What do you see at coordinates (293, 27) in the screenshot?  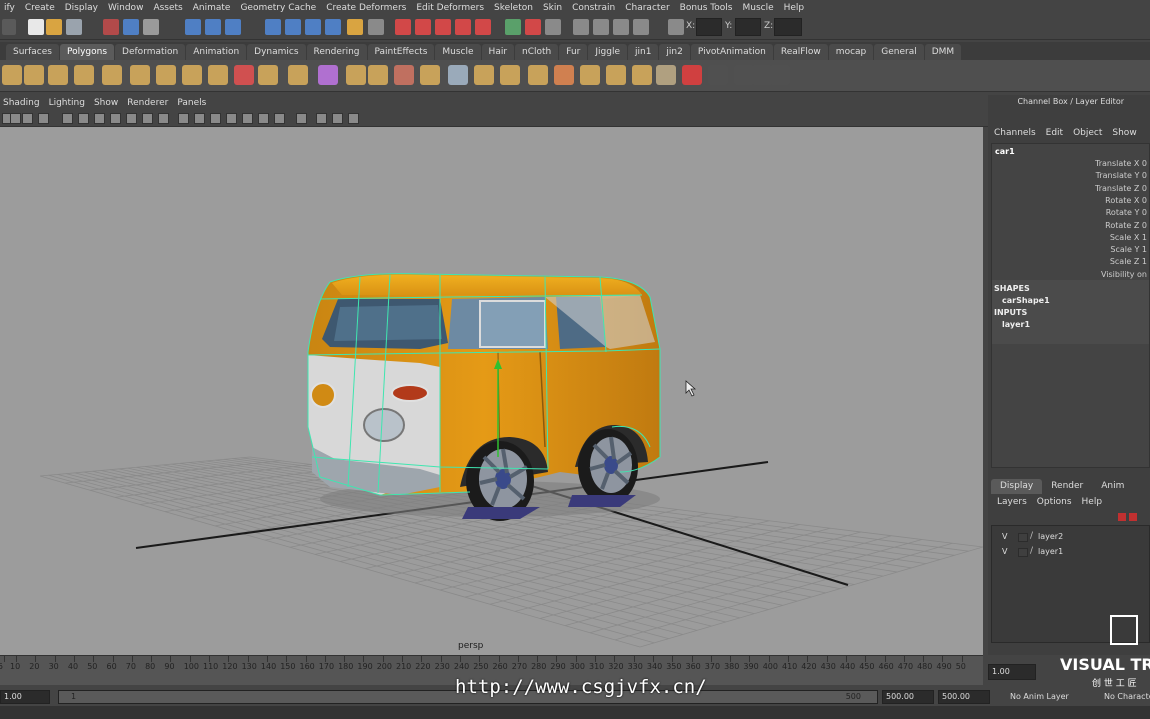 I see `make-live-icon` at bounding box center [293, 27].